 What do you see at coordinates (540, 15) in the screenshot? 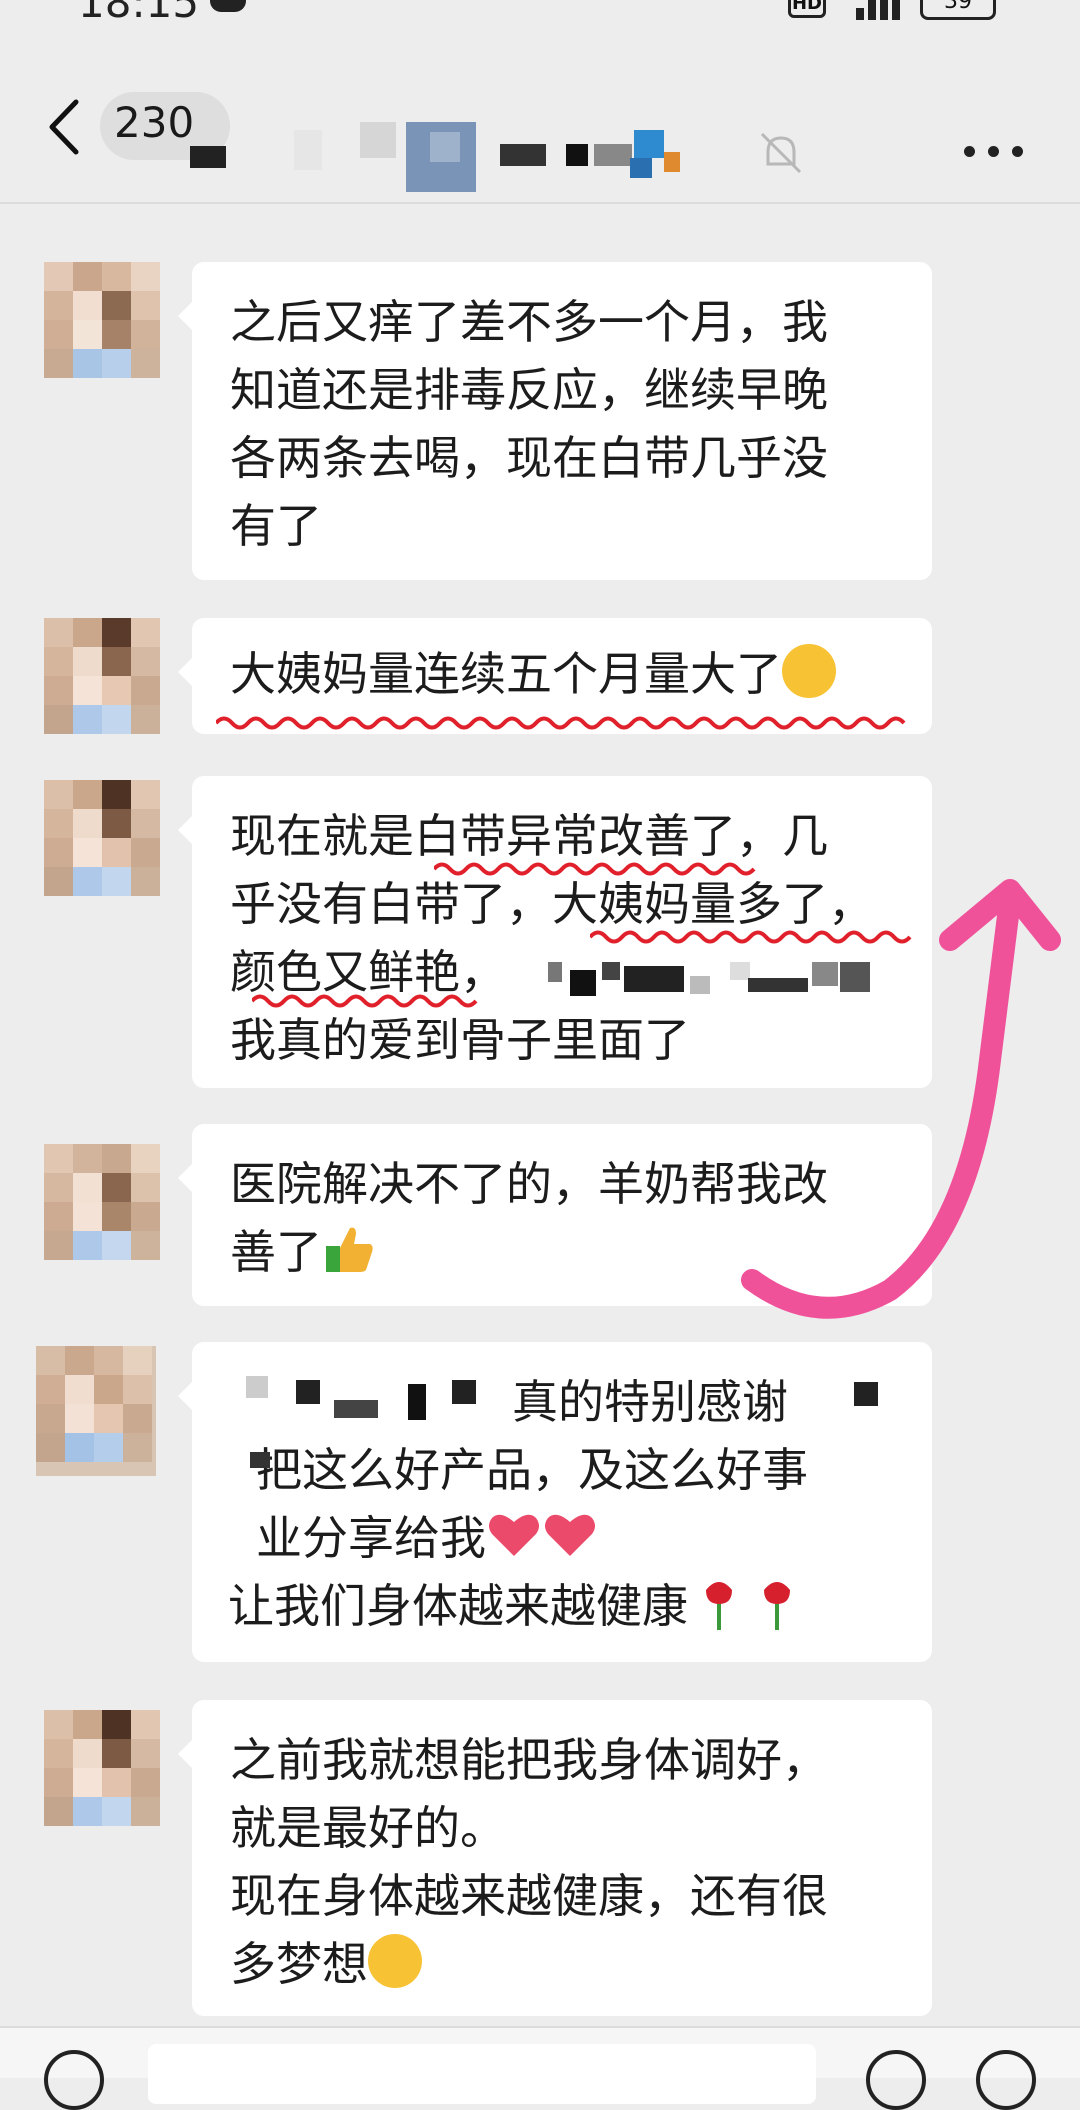
I see `status-bar: 18:15 HD 39` at bounding box center [540, 15].